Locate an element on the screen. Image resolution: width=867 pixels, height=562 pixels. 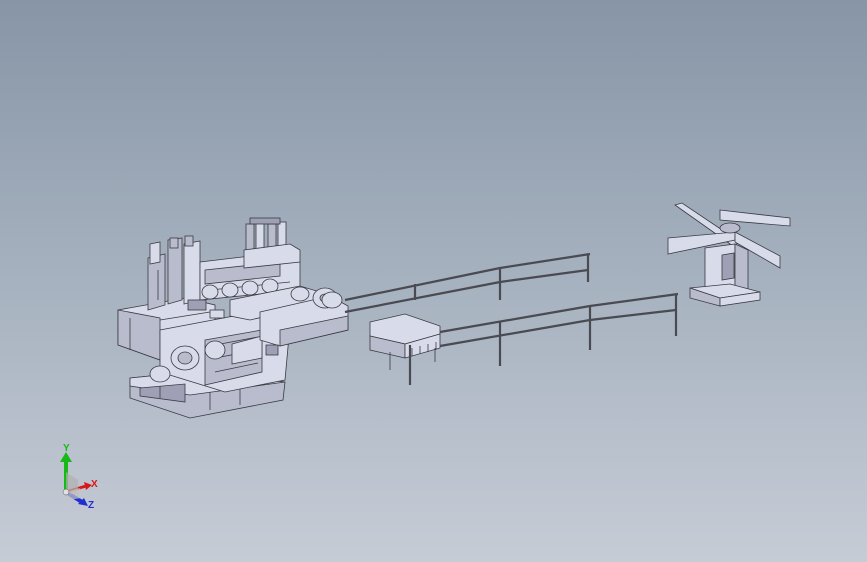
leveler-feeder is located at coordinates (233, 318).